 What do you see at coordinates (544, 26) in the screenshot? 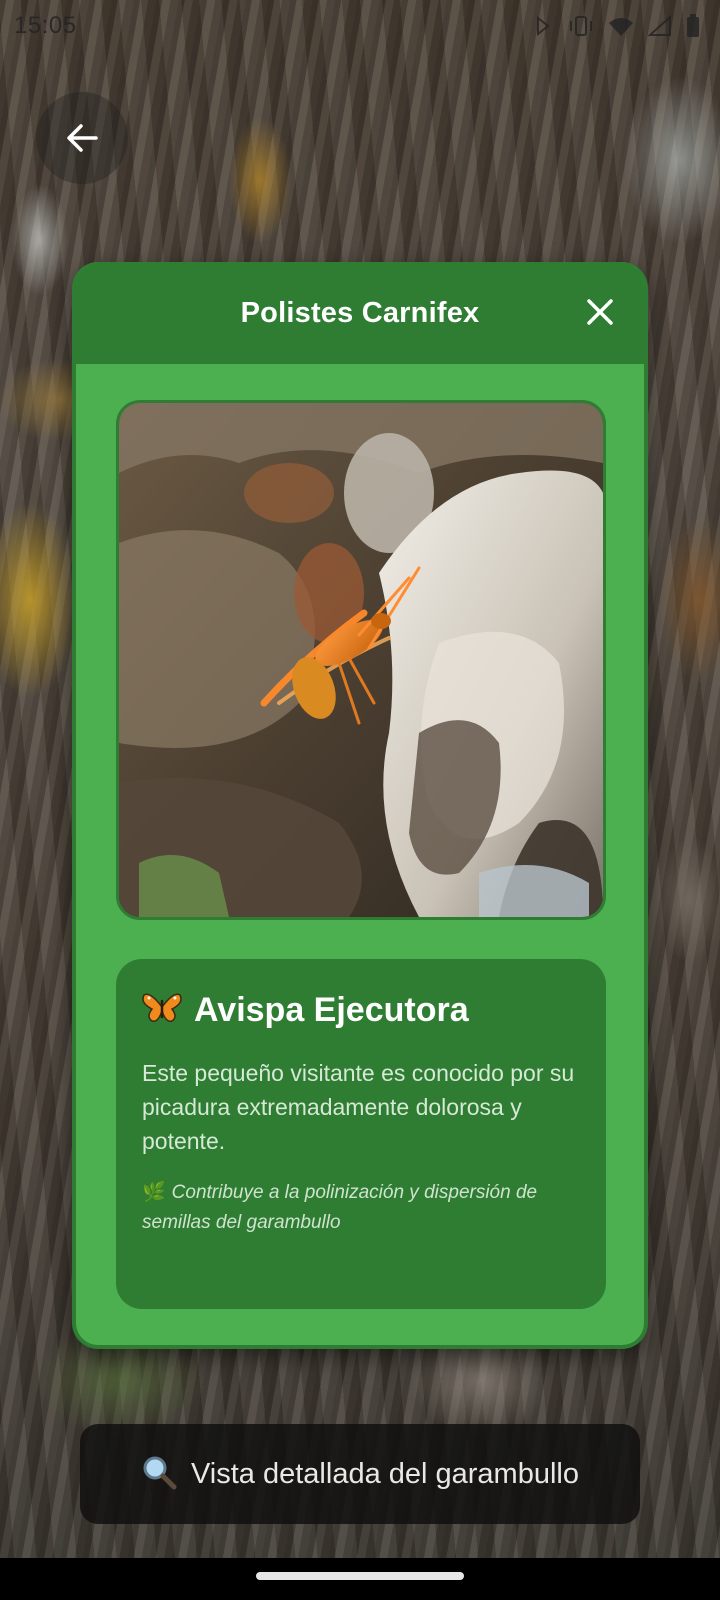
I see `nfc-icon` at bounding box center [544, 26].